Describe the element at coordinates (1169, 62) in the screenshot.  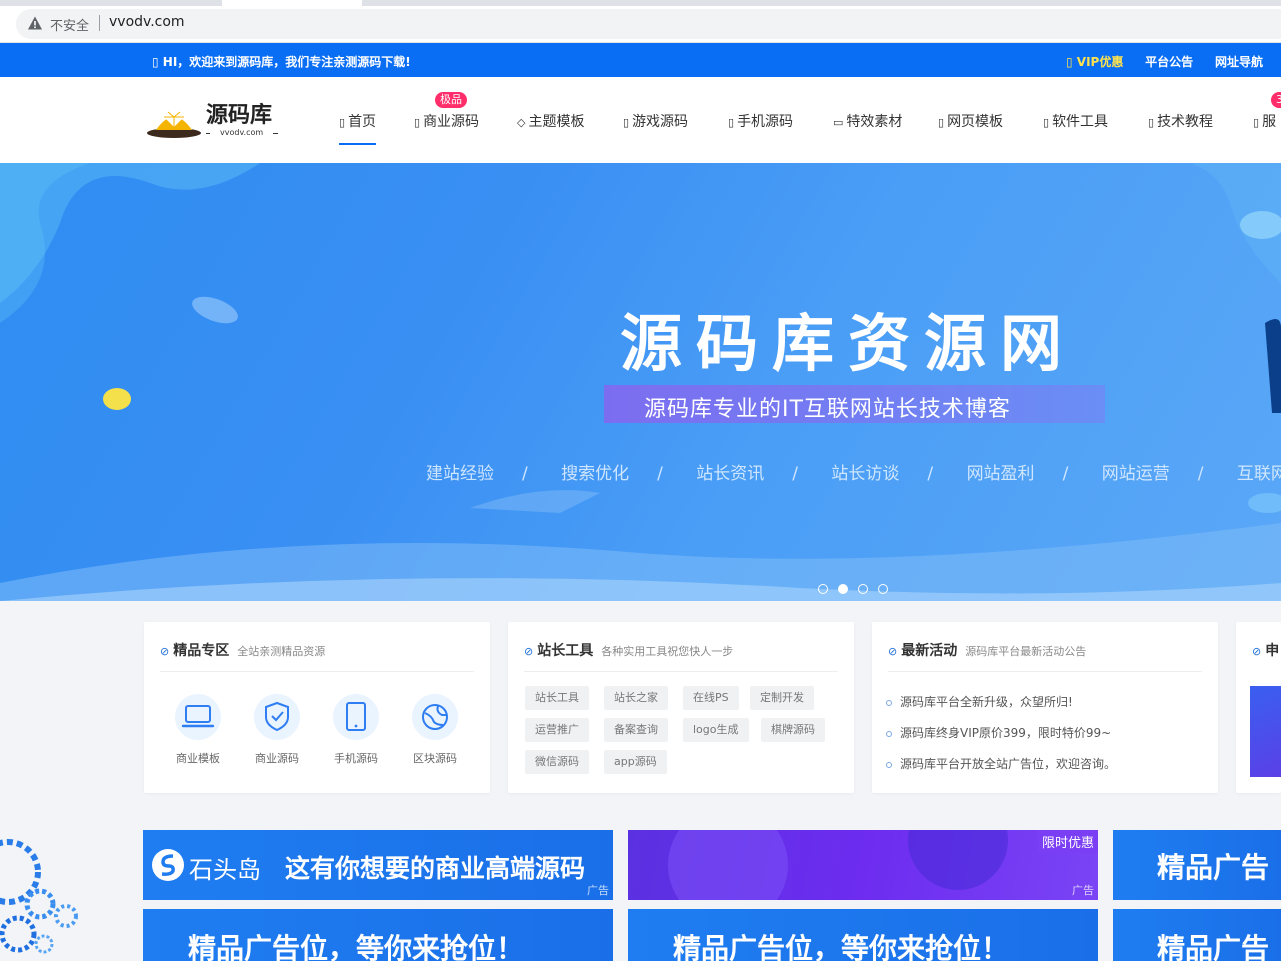
I see `top-link-announcement: 平台公告` at that location.